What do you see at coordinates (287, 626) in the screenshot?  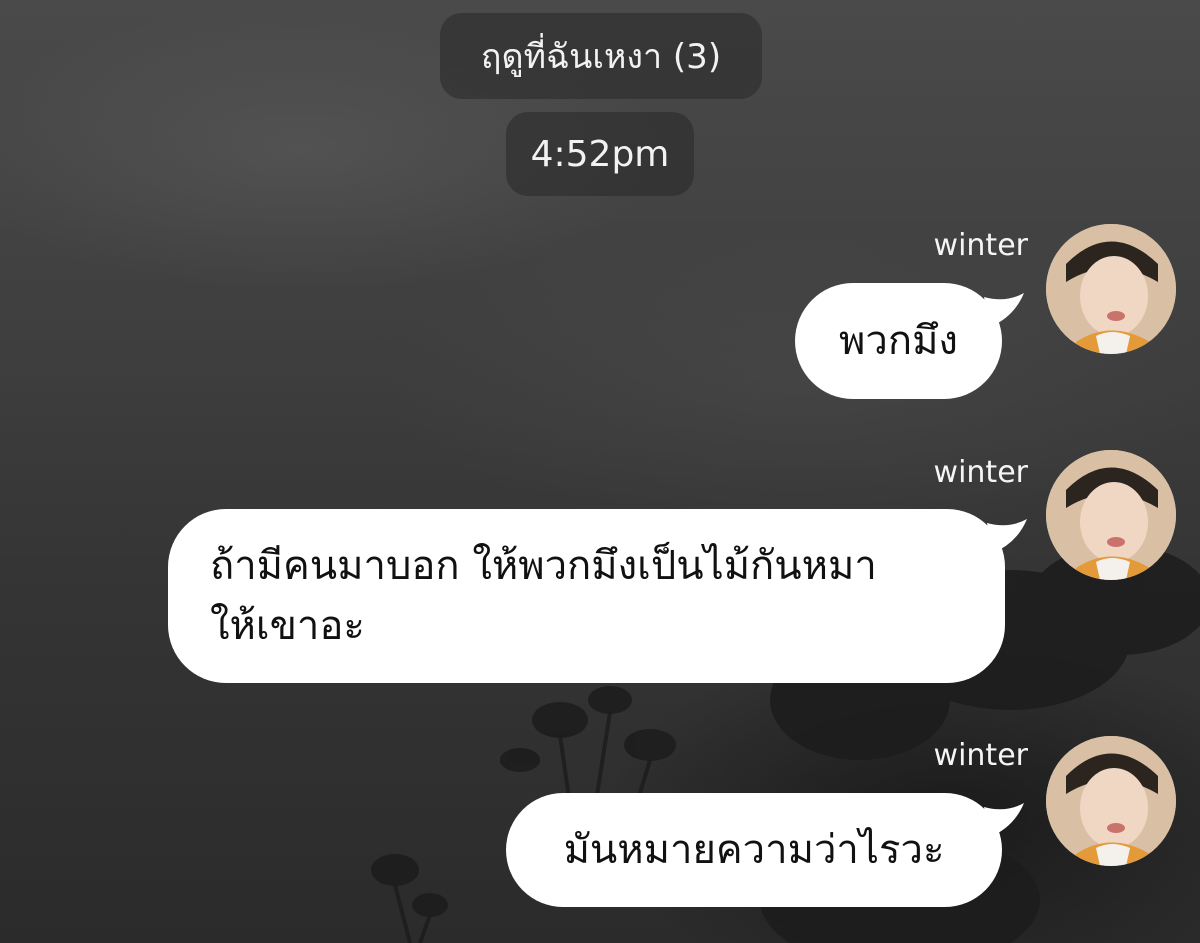 I see `message-line: ให้เขาอะ` at bounding box center [287, 626].